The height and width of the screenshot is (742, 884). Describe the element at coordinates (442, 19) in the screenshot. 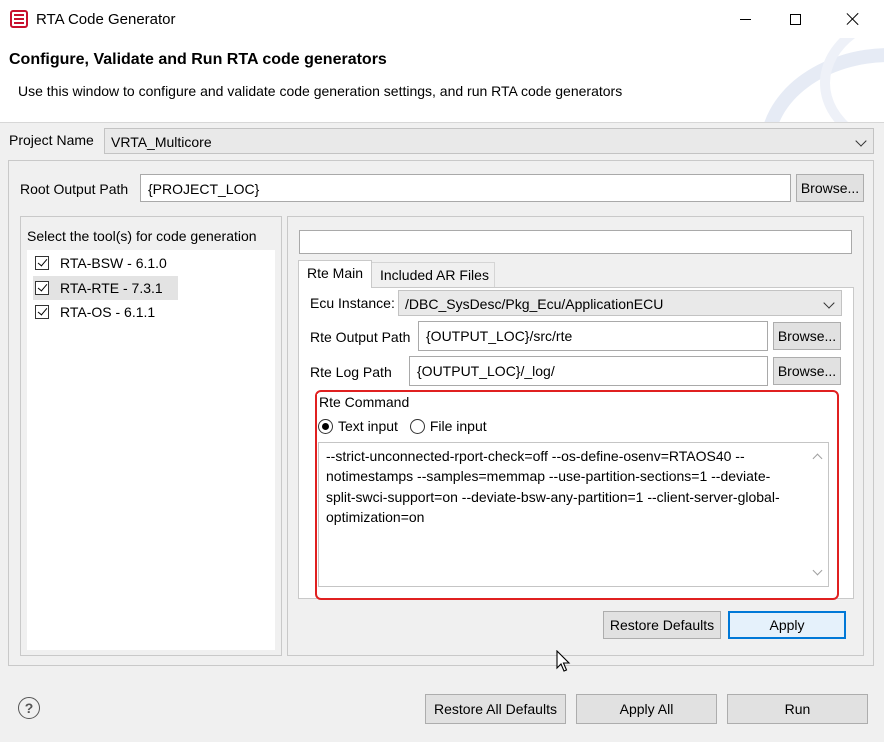

I see `title-bar: RTA Code Generator` at that location.